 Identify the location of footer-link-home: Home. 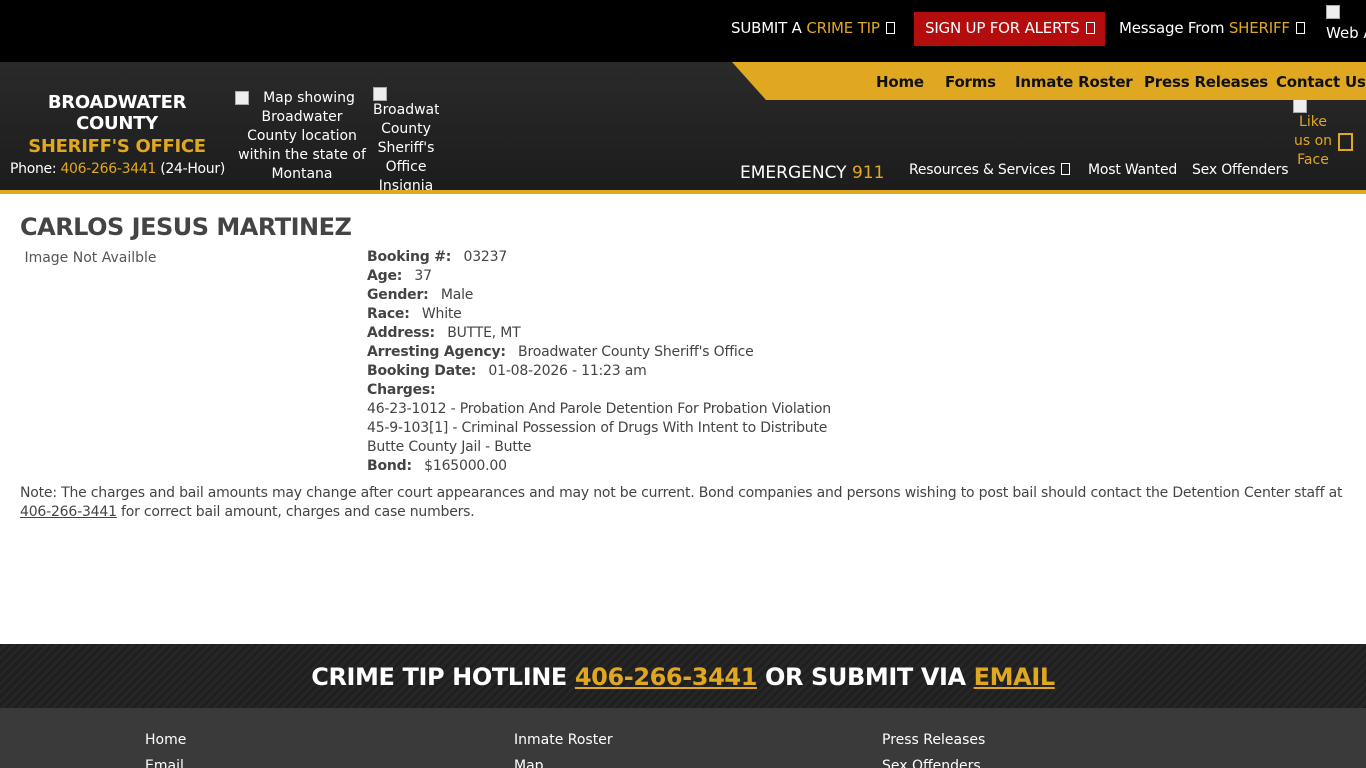
(165, 740).